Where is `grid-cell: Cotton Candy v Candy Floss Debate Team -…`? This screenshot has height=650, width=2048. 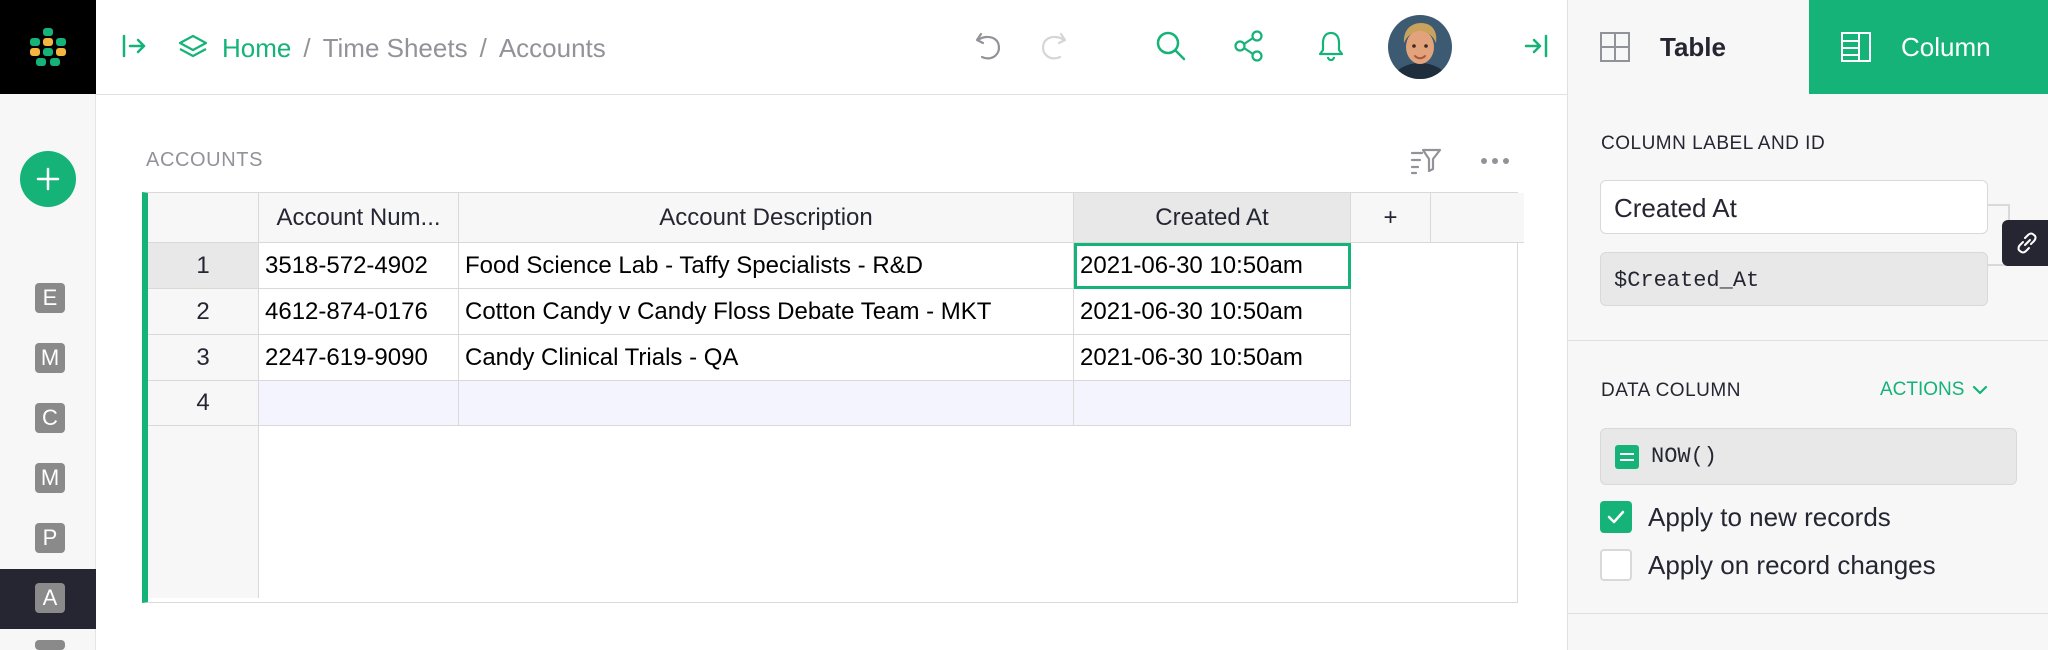
grid-cell: Cotton Candy v Candy Floss Debate Team -… is located at coordinates (766, 312).